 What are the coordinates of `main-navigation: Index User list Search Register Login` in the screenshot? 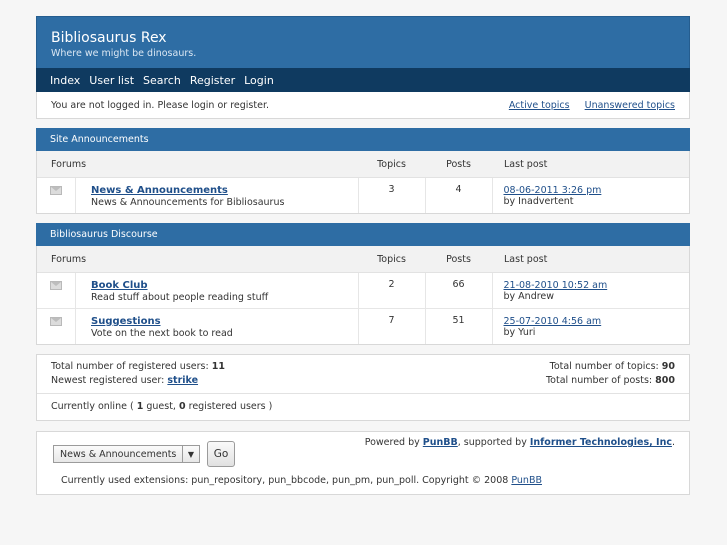 It's located at (363, 80).